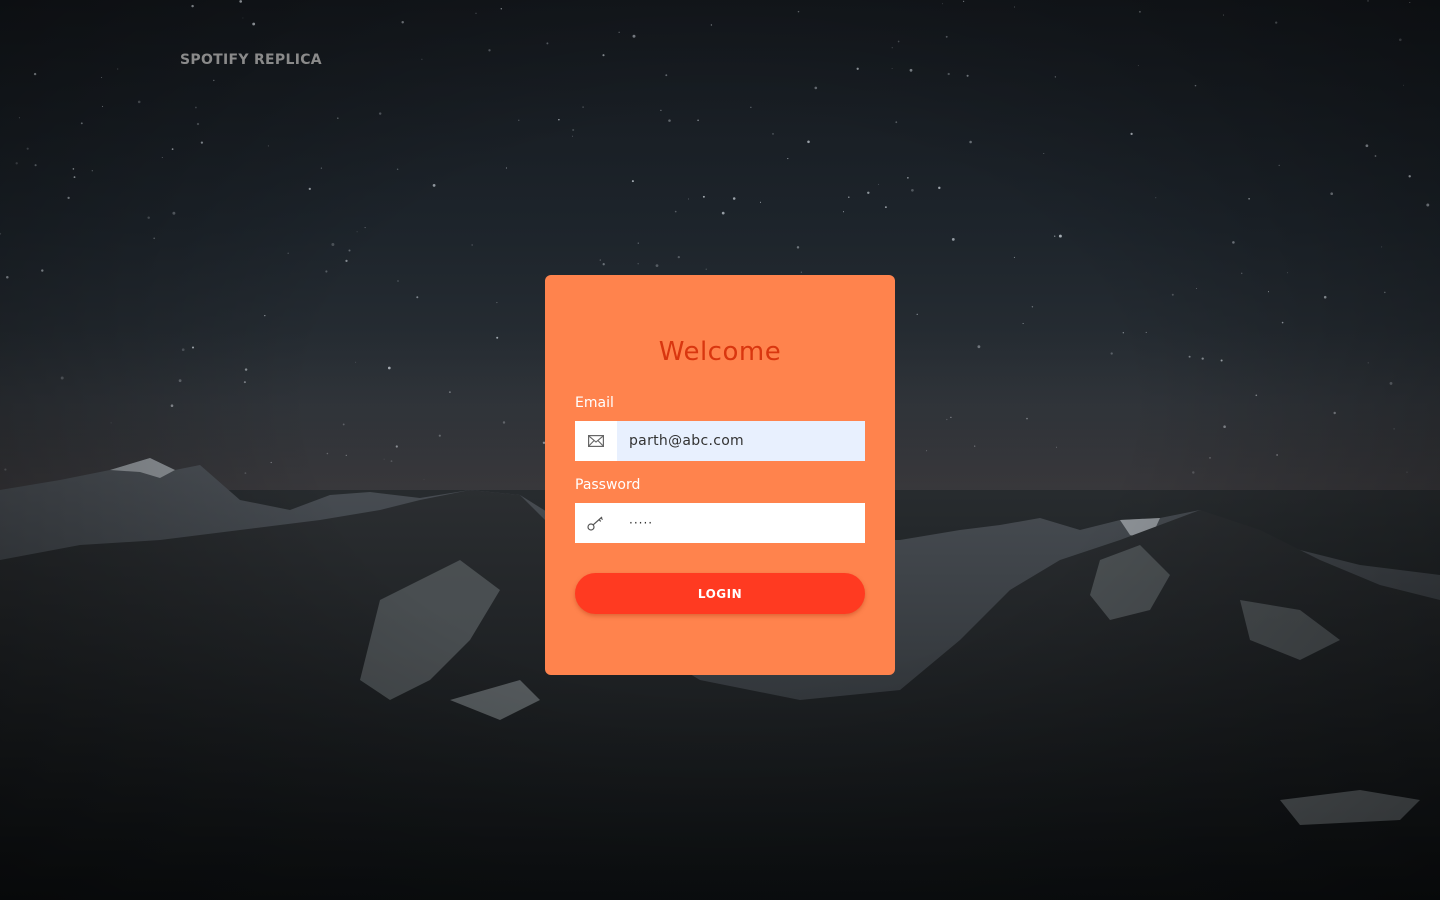  Describe the element at coordinates (741, 441) in the screenshot. I see `email-input: parth@abc.com` at that location.